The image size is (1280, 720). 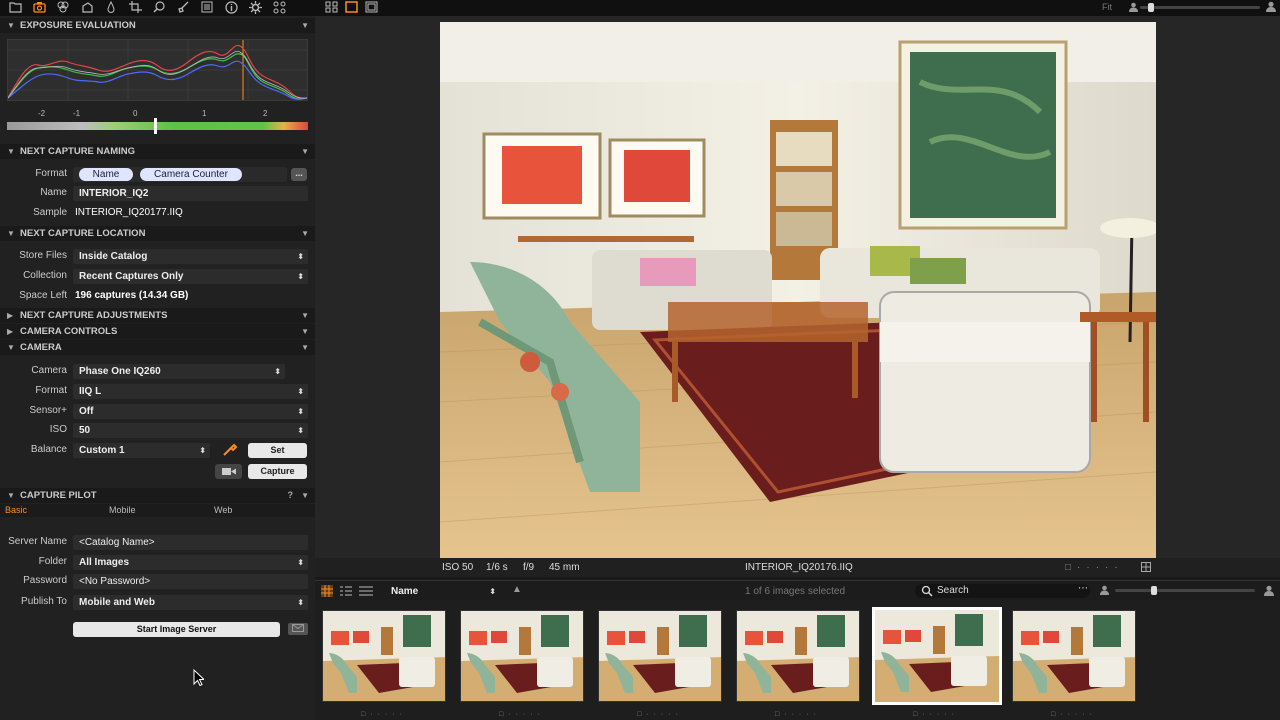 What do you see at coordinates (223, 510) in the screenshot?
I see `tab-web: Web` at bounding box center [223, 510].